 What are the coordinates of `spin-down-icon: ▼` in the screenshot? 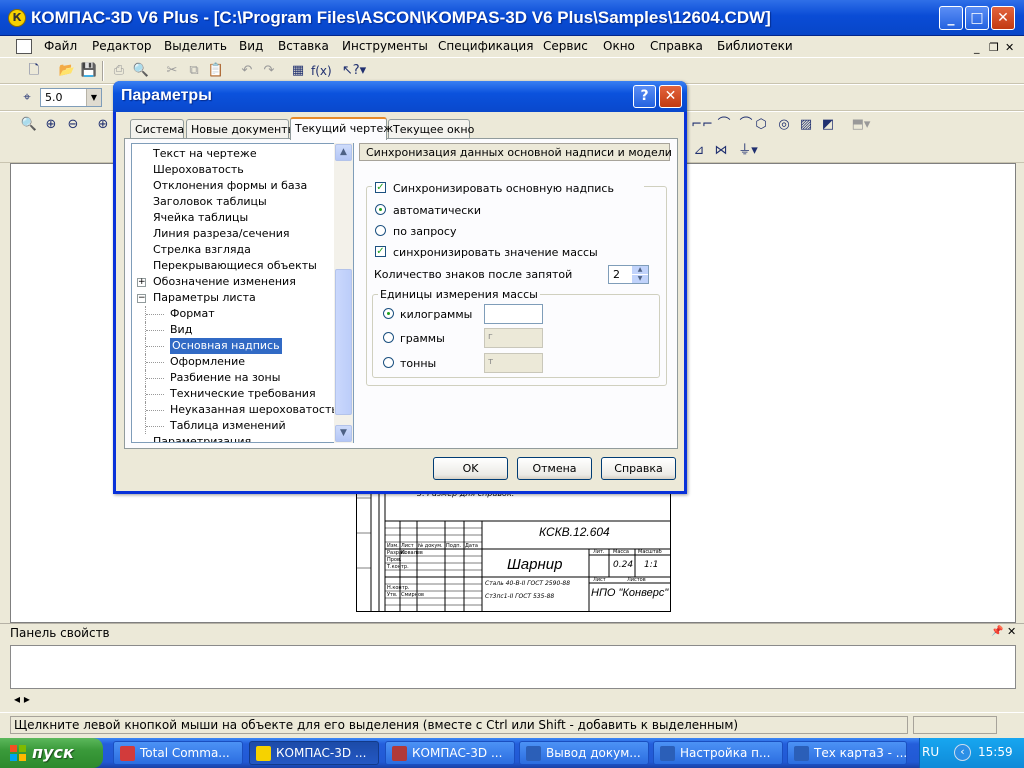 It's located at (640, 279).